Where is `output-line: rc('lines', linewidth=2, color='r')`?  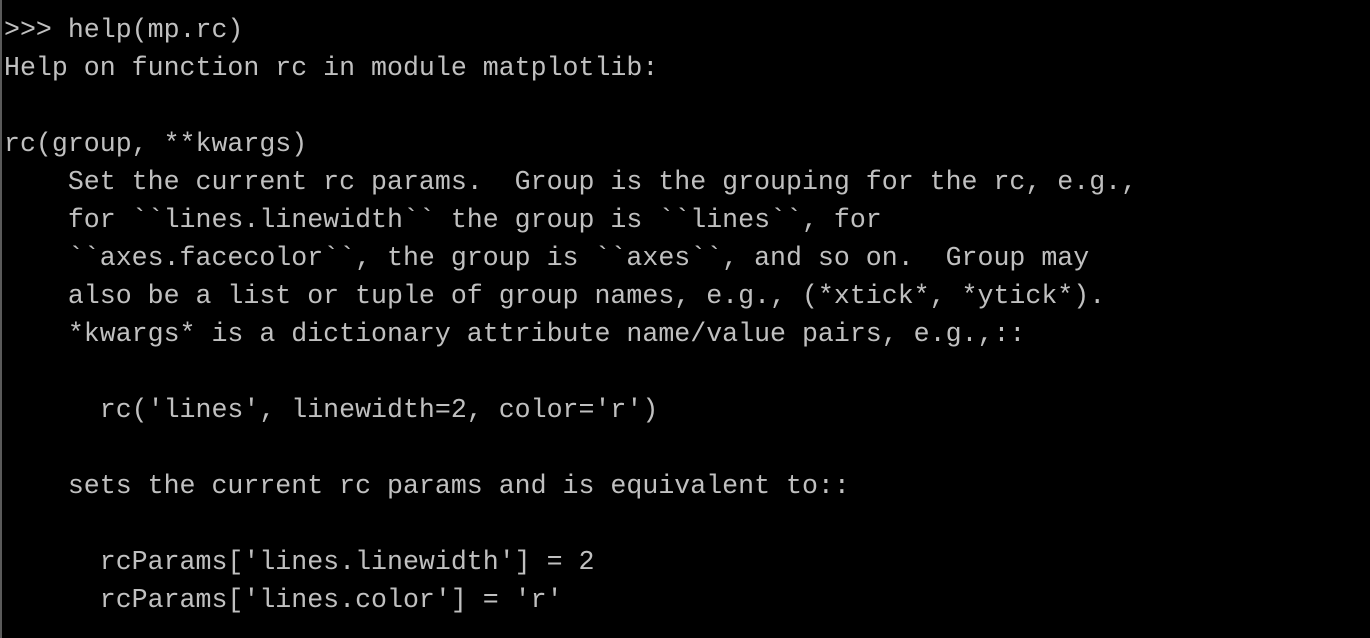 output-line: rc('lines', linewidth=2, color='r') is located at coordinates (331, 410).